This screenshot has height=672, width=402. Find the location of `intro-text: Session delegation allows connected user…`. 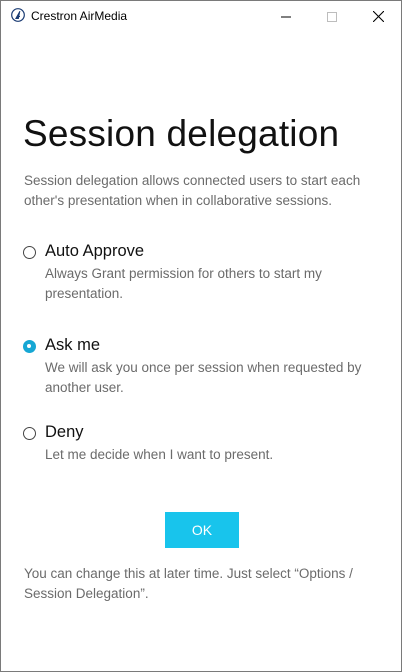

intro-text: Session delegation allows connected user… is located at coordinates (192, 190).